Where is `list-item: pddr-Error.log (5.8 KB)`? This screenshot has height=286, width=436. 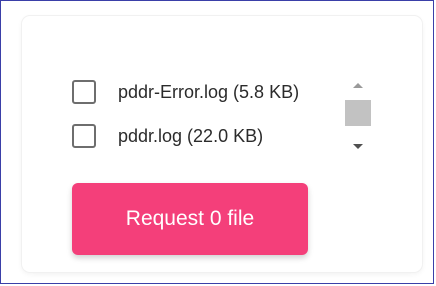 list-item: pddr-Error.log (5.8 KB) is located at coordinates (207, 92).